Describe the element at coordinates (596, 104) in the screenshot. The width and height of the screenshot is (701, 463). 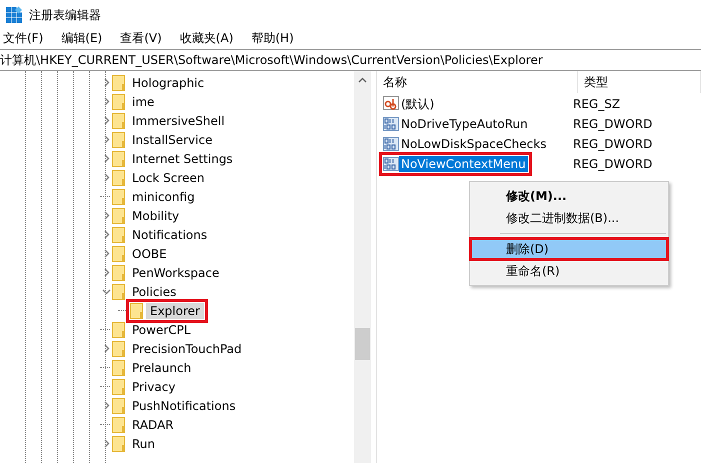
I see `value-type: REG_SZ` at that location.